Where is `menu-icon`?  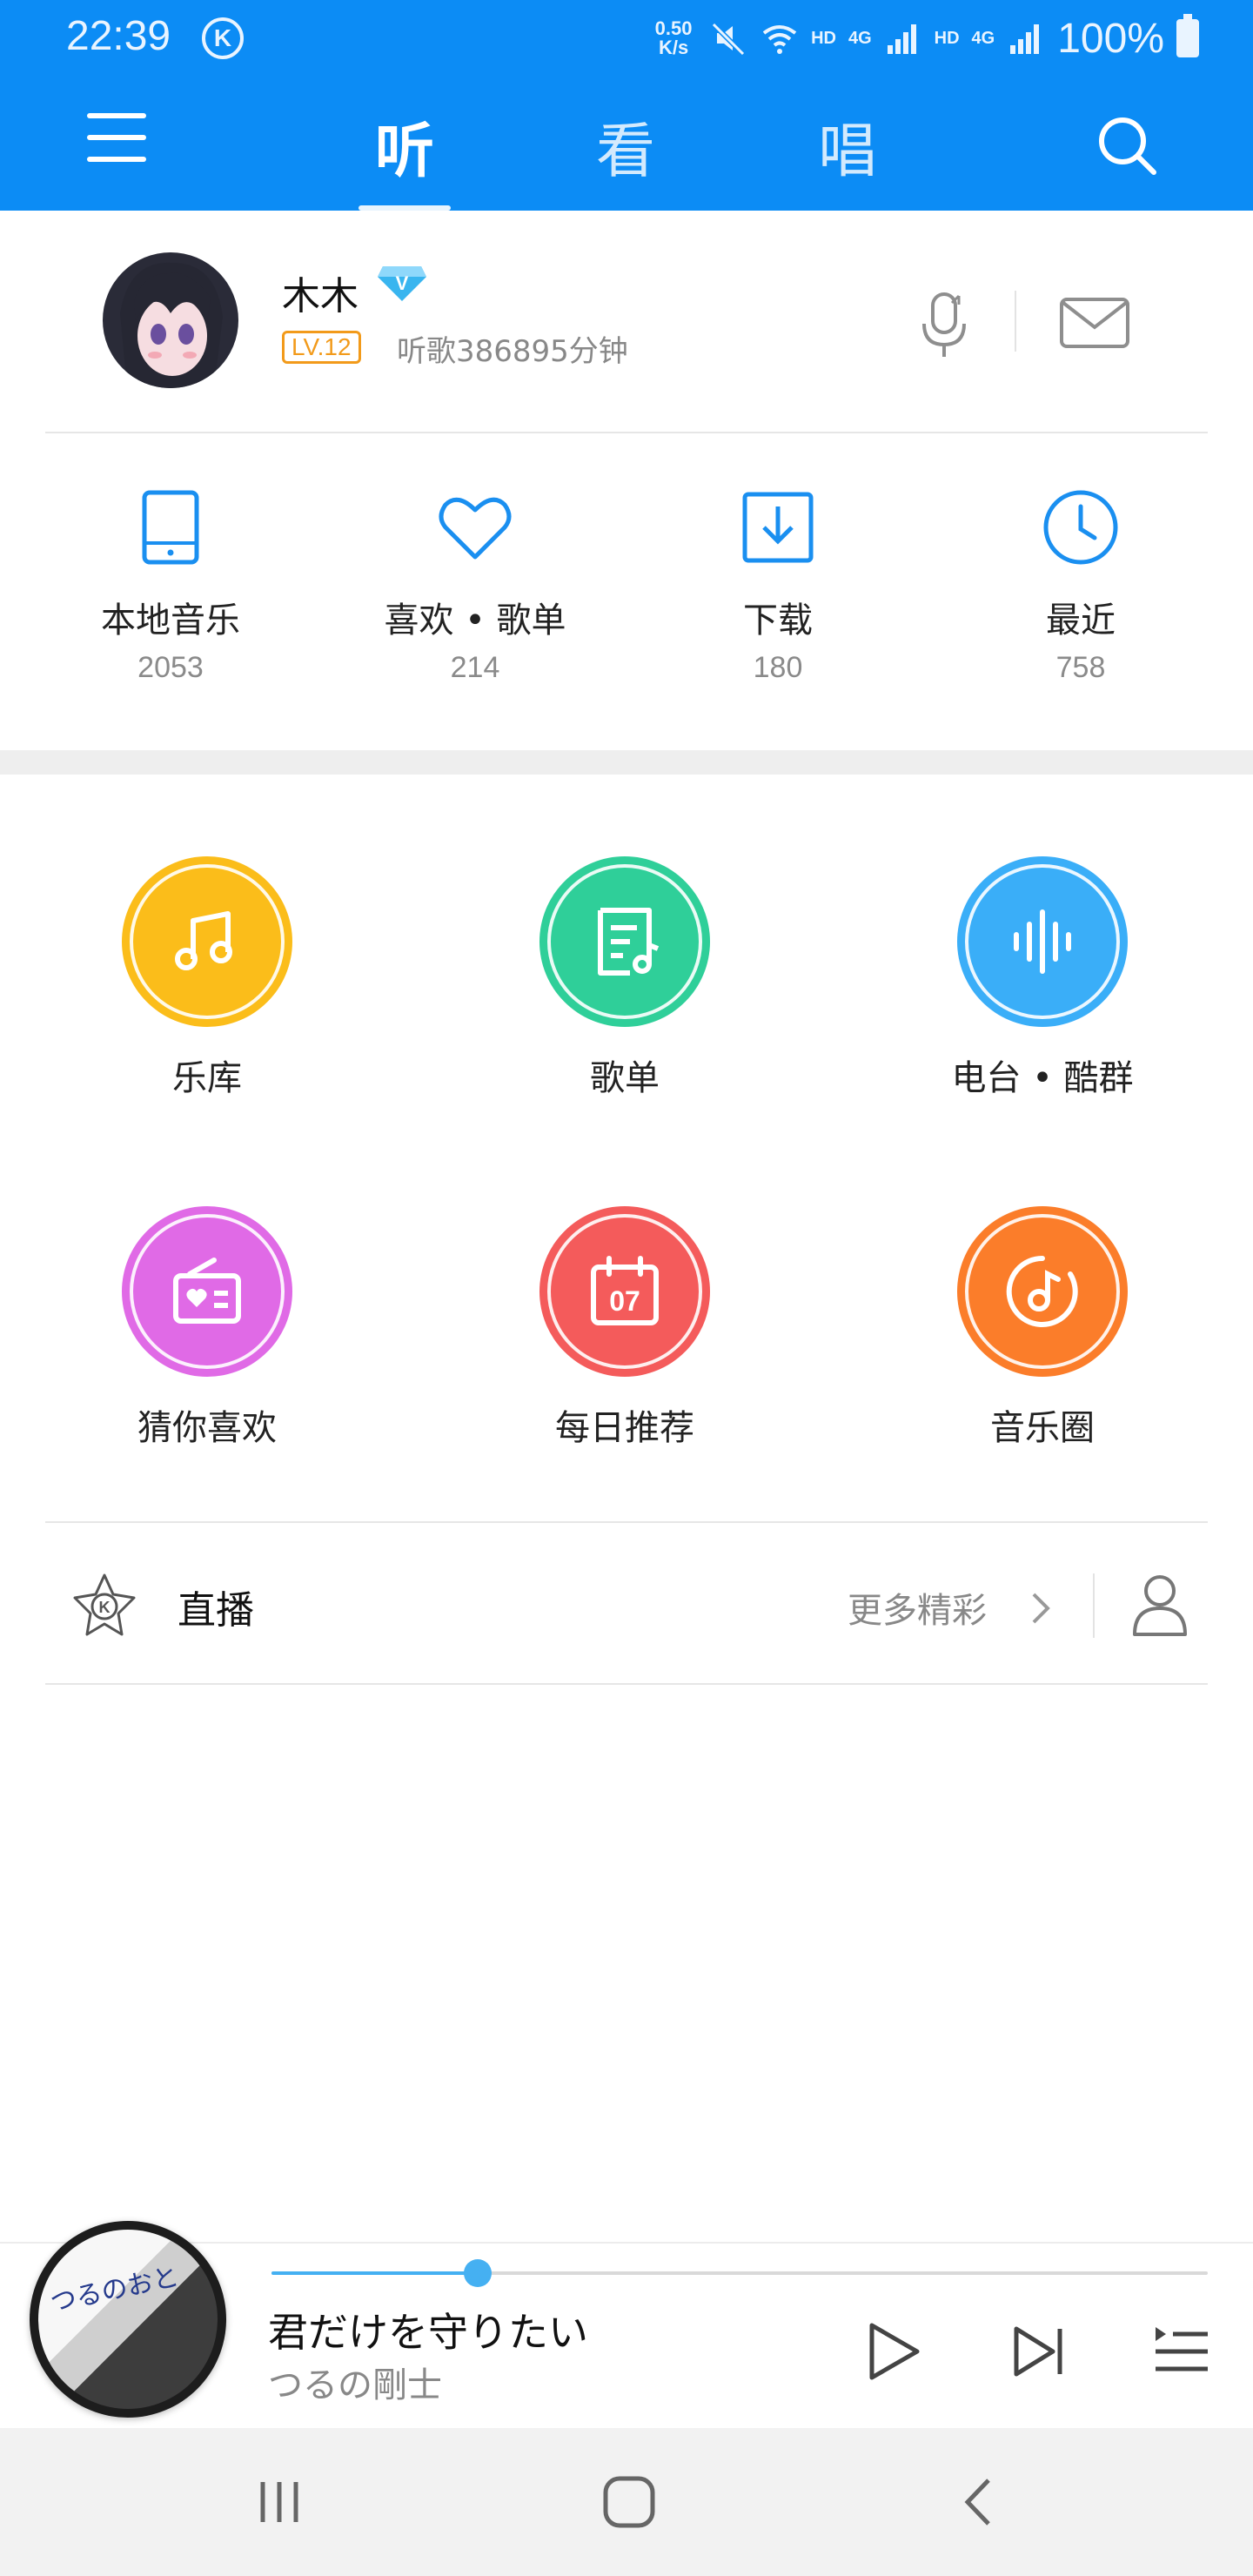
menu-icon is located at coordinates (122, 143).